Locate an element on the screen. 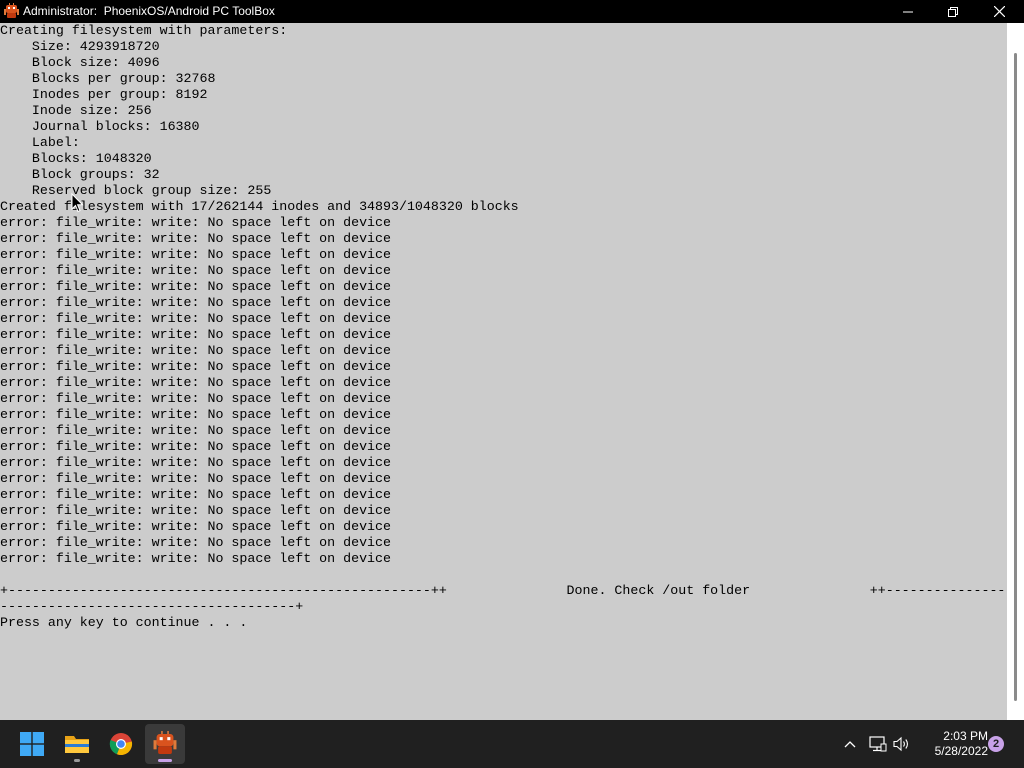 This screenshot has width=1024, height=768. minimize-icon is located at coordinates (908, 11).